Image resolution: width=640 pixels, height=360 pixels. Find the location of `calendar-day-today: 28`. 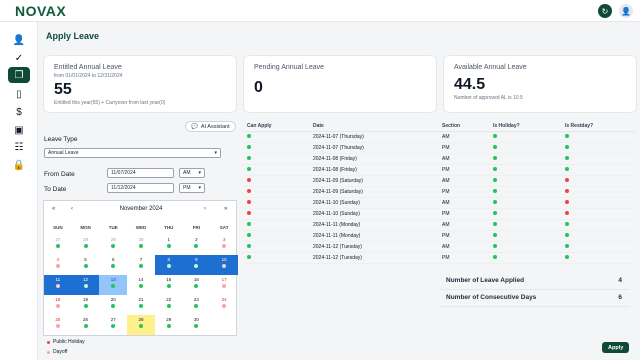

calendar-day-today: 28 is located at coordinates (141, 325).